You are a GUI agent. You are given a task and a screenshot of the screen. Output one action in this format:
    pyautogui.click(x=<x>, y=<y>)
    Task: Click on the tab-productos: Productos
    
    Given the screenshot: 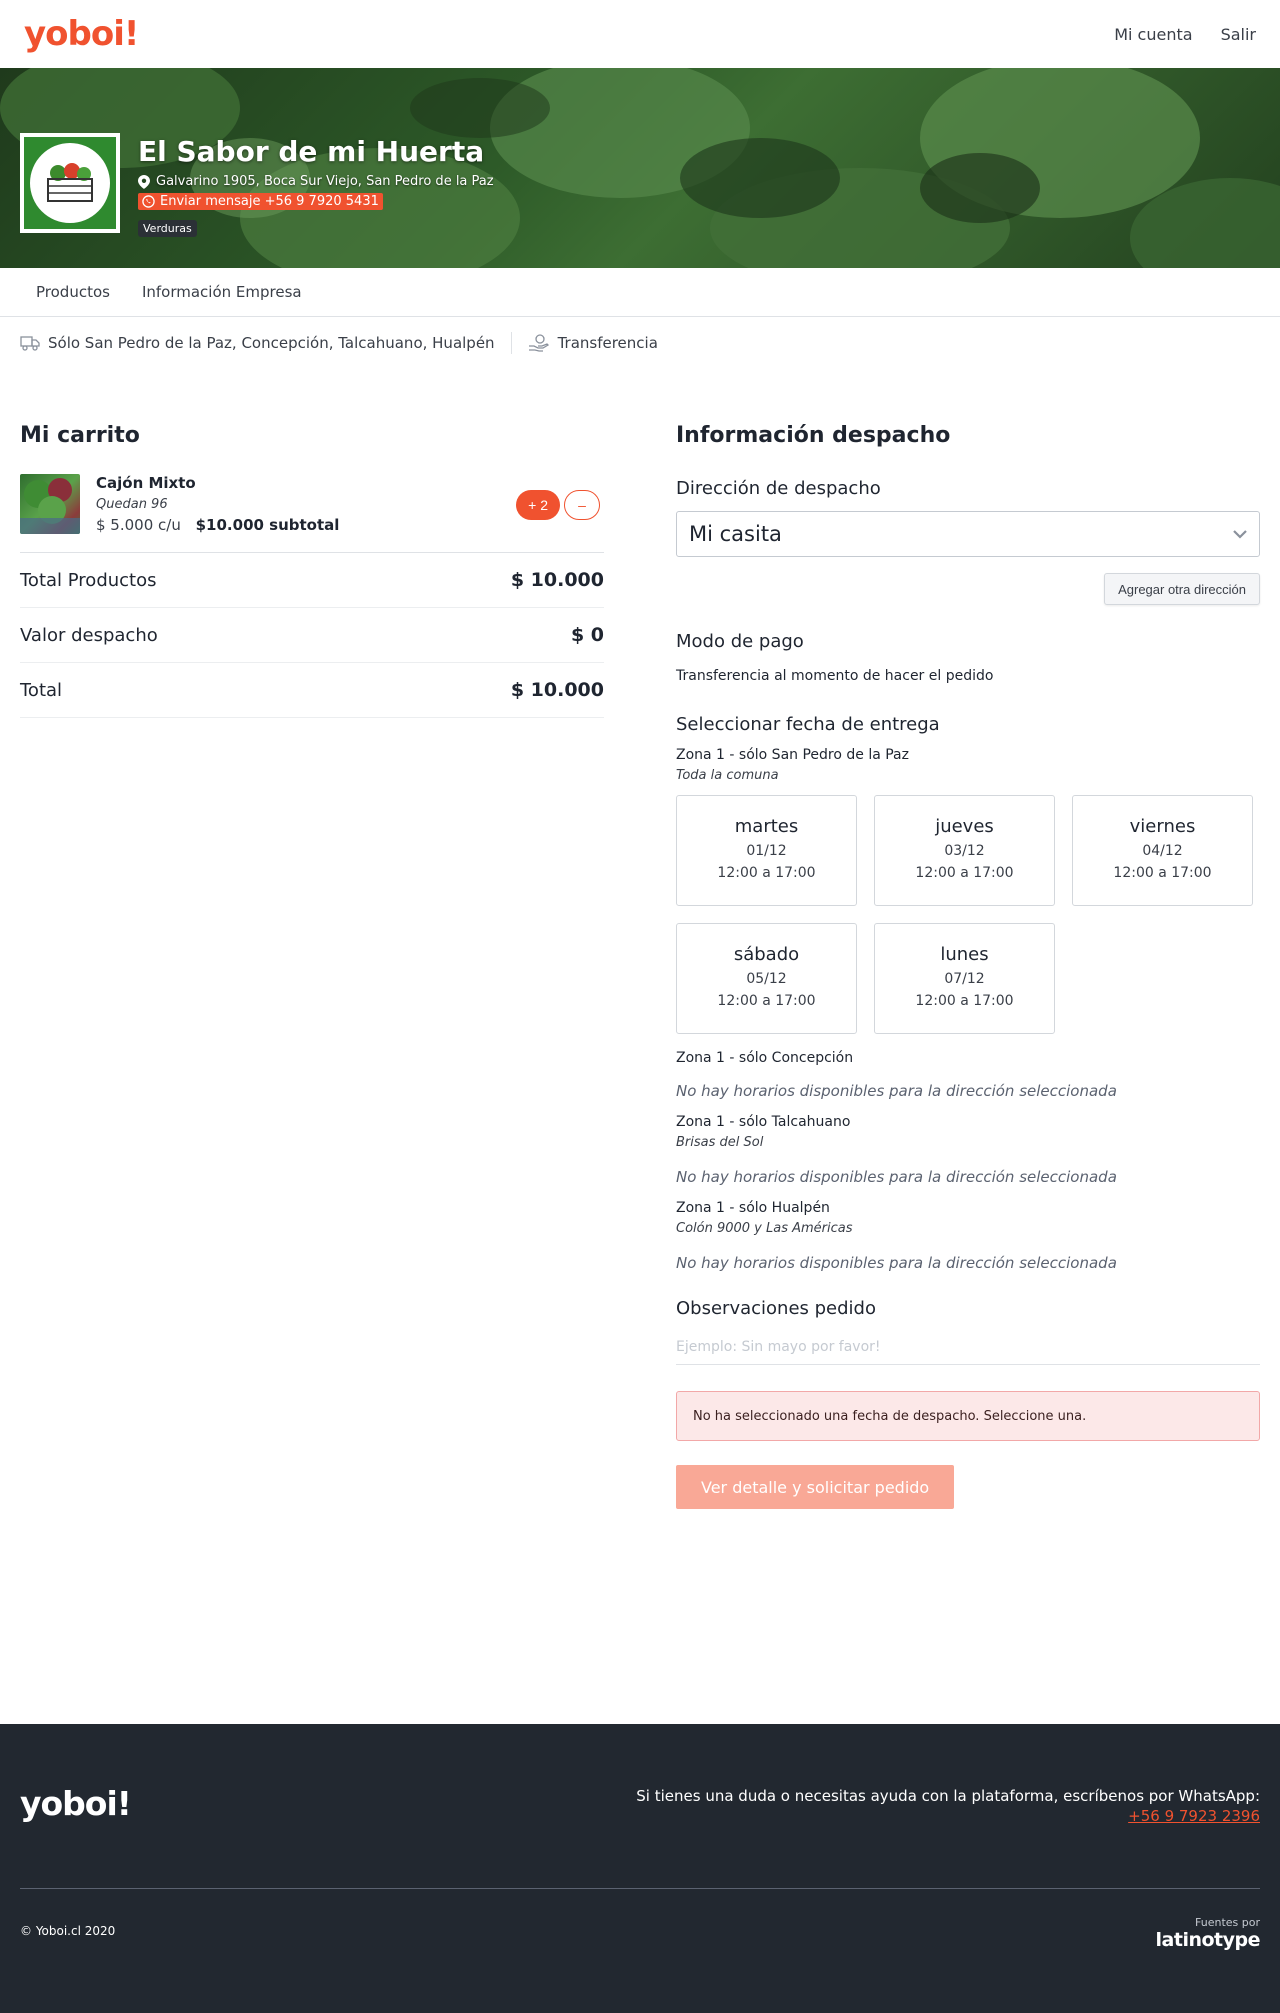 What is the action you would take?
    pyautogui.click(x=73, y=292)
    